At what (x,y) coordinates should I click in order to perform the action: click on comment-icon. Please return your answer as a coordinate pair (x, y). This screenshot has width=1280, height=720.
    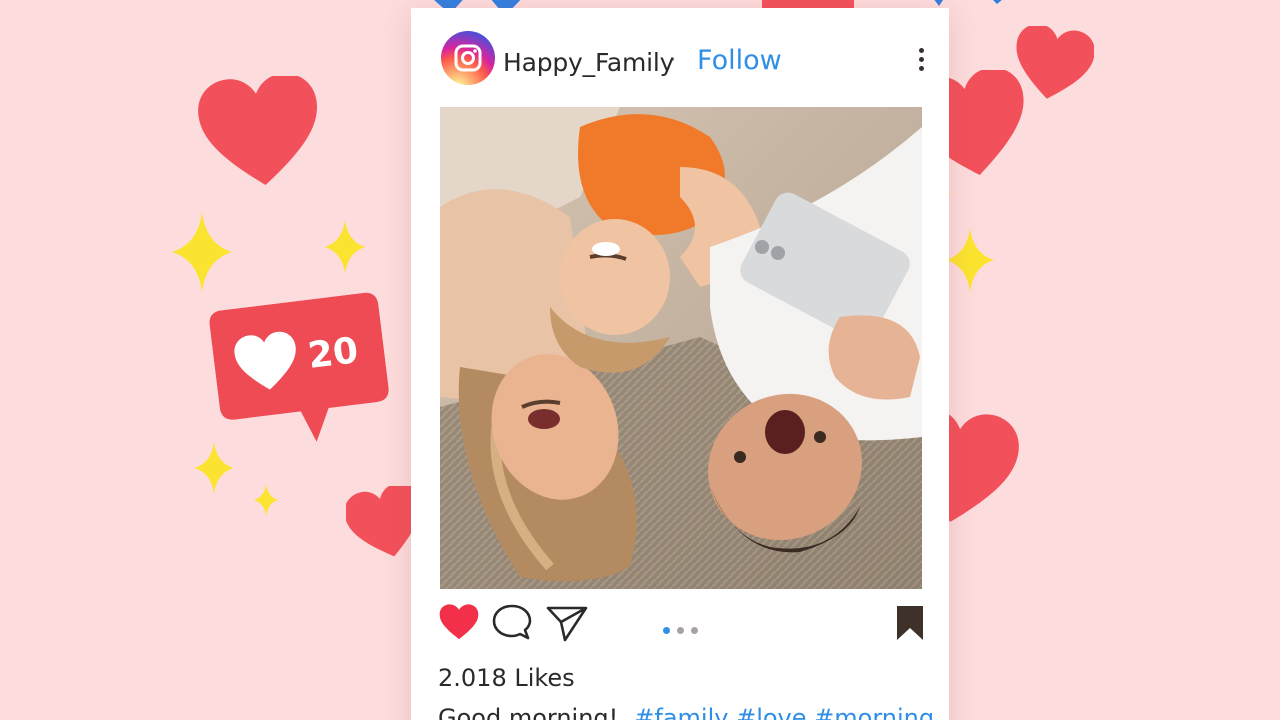
    Looking at the image, I should click on (512, 622).